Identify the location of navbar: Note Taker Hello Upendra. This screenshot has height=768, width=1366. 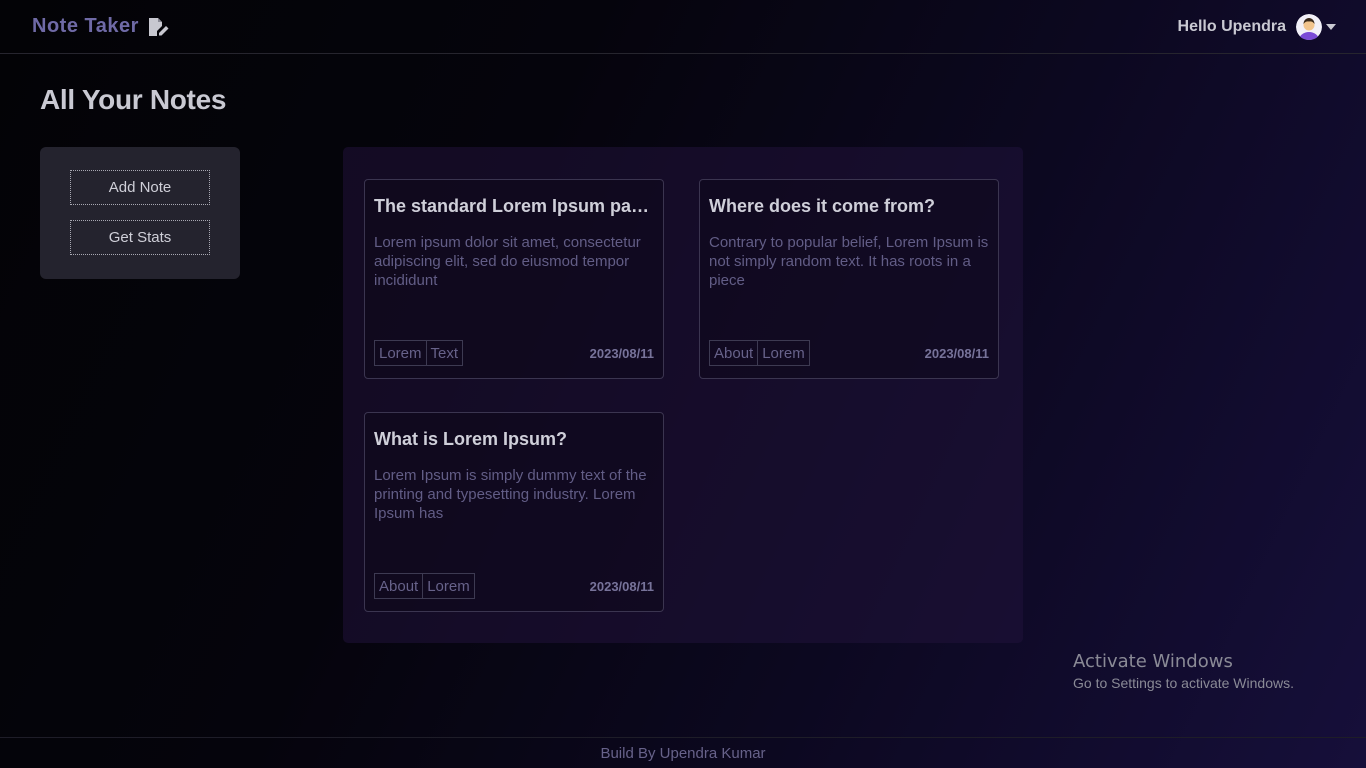
(683, 27).